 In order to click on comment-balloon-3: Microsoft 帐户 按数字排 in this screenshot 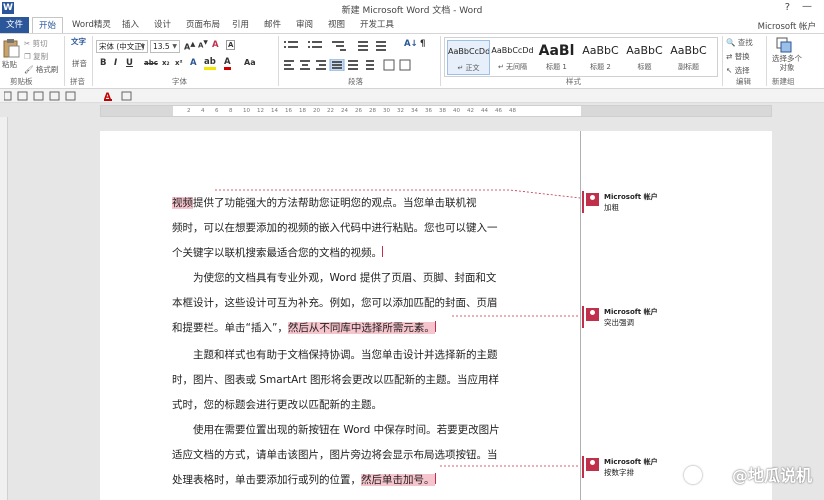, I will do `click(637, 467)`.